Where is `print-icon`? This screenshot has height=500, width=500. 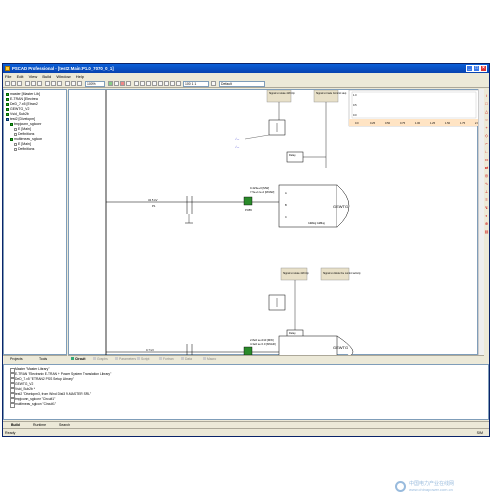
print-icon is located at coordinates (47, 83).